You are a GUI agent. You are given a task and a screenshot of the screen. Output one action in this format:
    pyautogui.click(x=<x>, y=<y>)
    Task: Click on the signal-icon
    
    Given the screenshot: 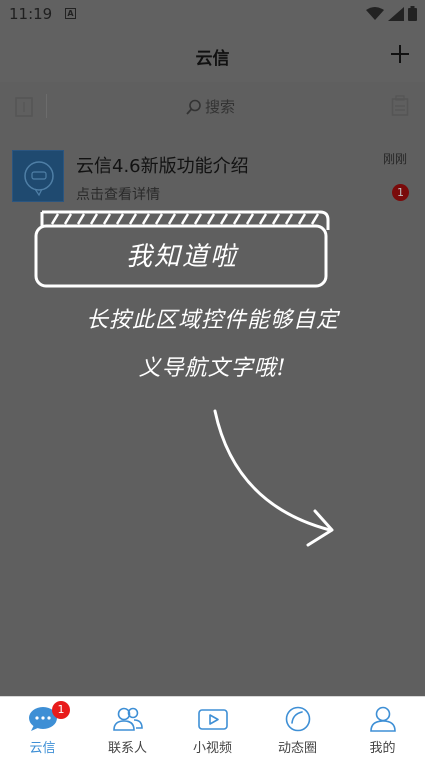 What is the action you would take?
    pyautogui.click(x=396, y=13)
    